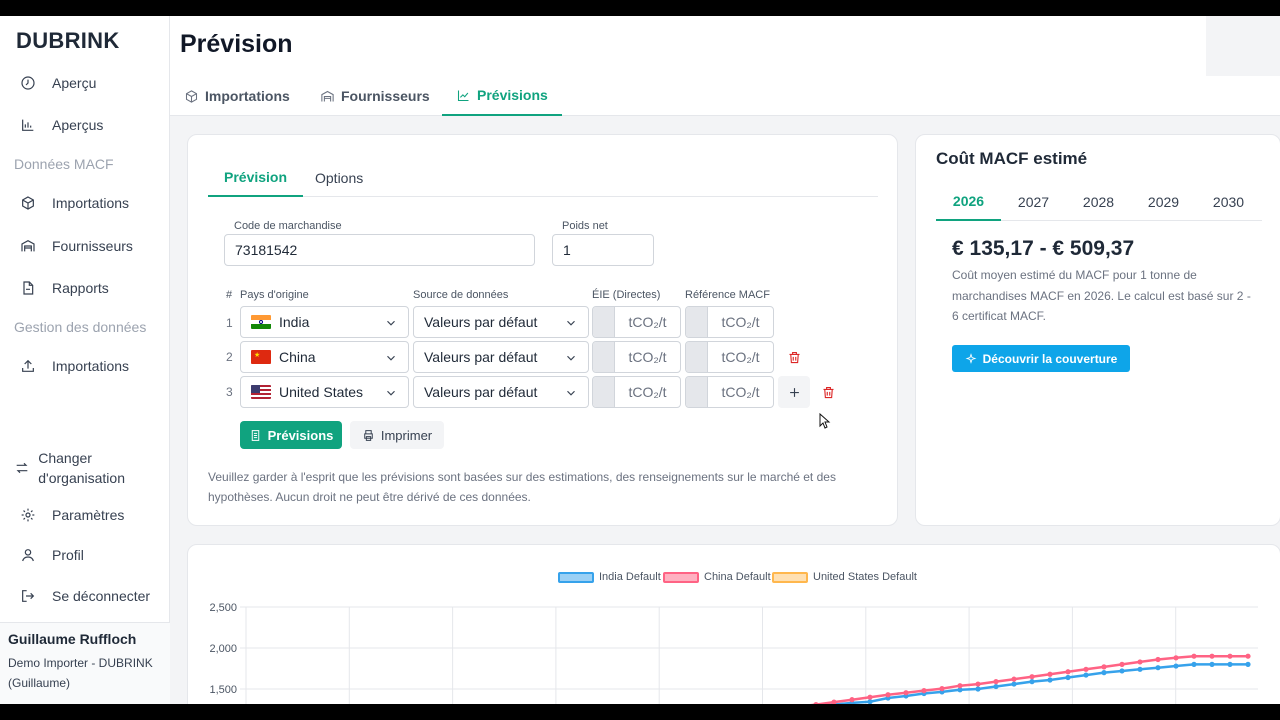 The image size is (1280, 720). I want to click on country-value: China, so click(297, 357).